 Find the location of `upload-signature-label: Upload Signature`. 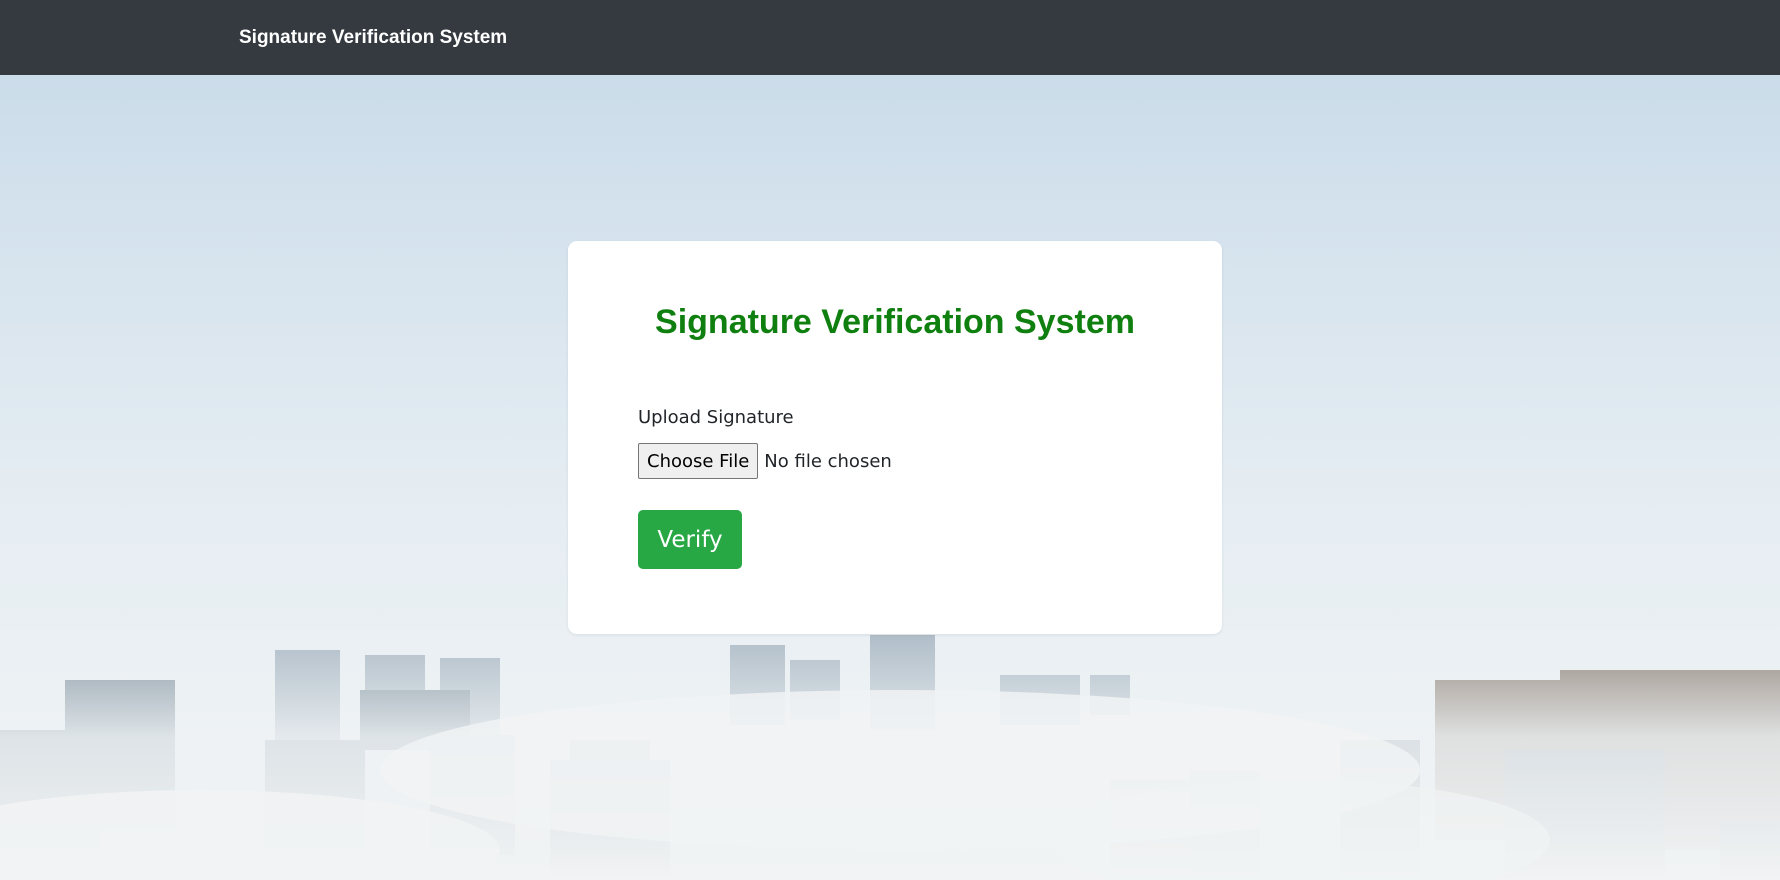

upload-signature-label: Upload Signature is located at coordinates (716, 417).